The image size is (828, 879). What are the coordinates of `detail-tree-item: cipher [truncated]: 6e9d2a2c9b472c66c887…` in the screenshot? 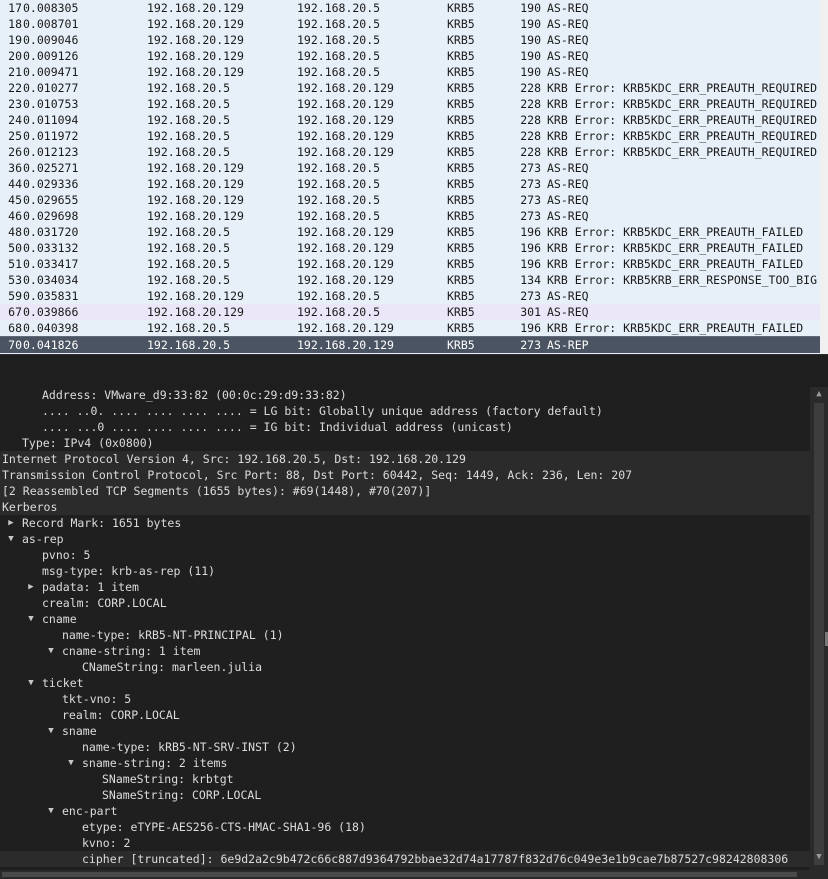 It's located at (405, 859).